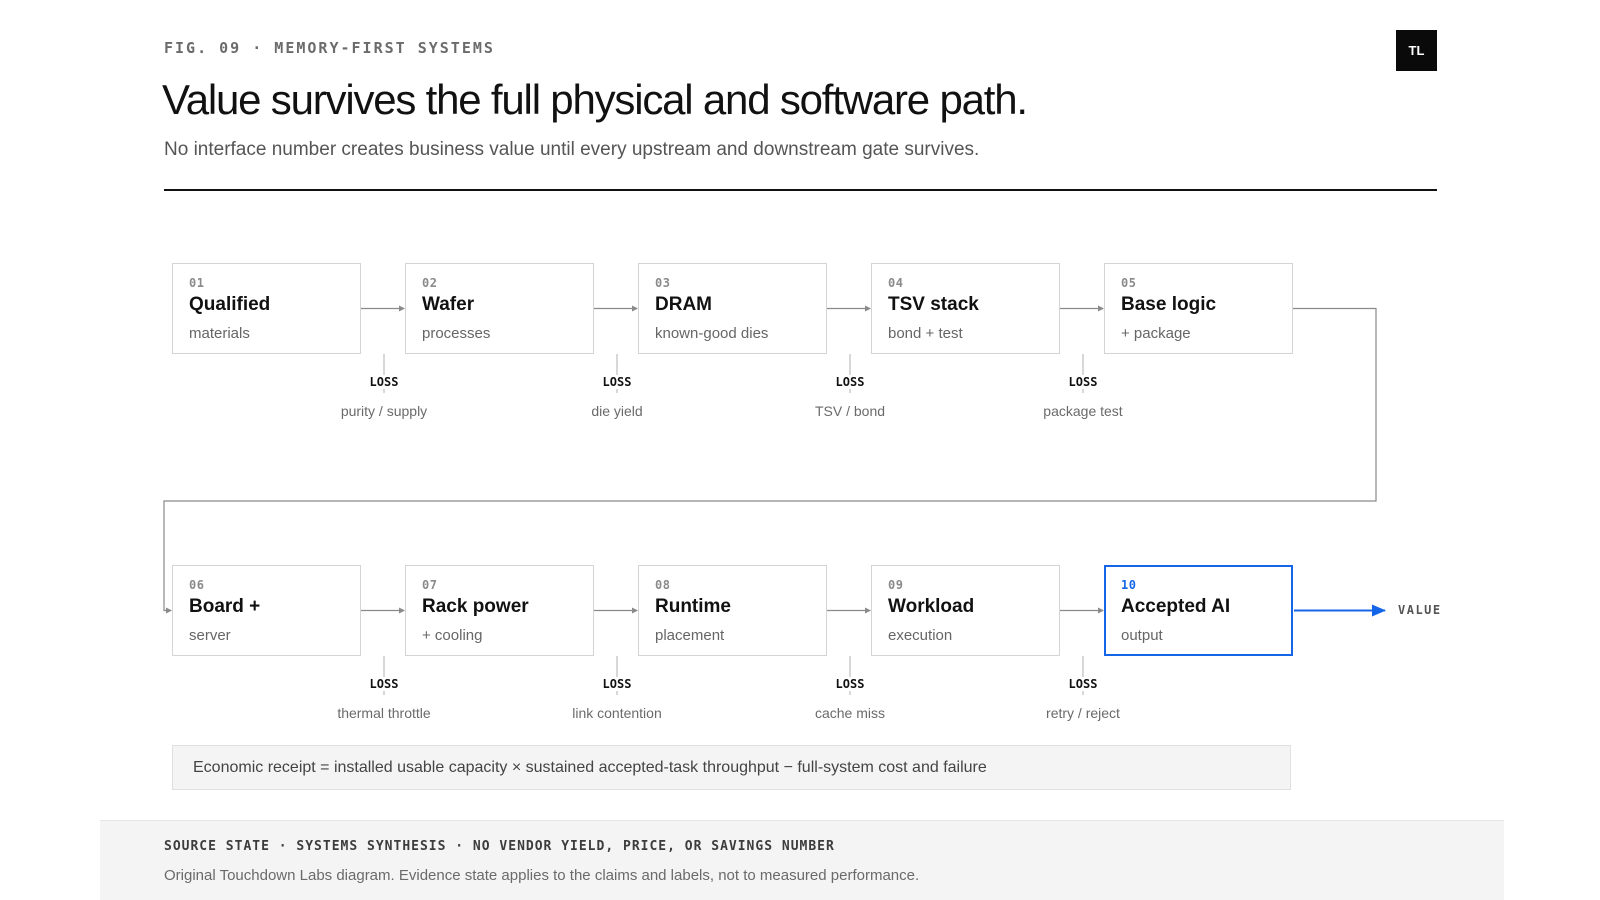  I want to click on stage-detail: server, so click(210, 635).